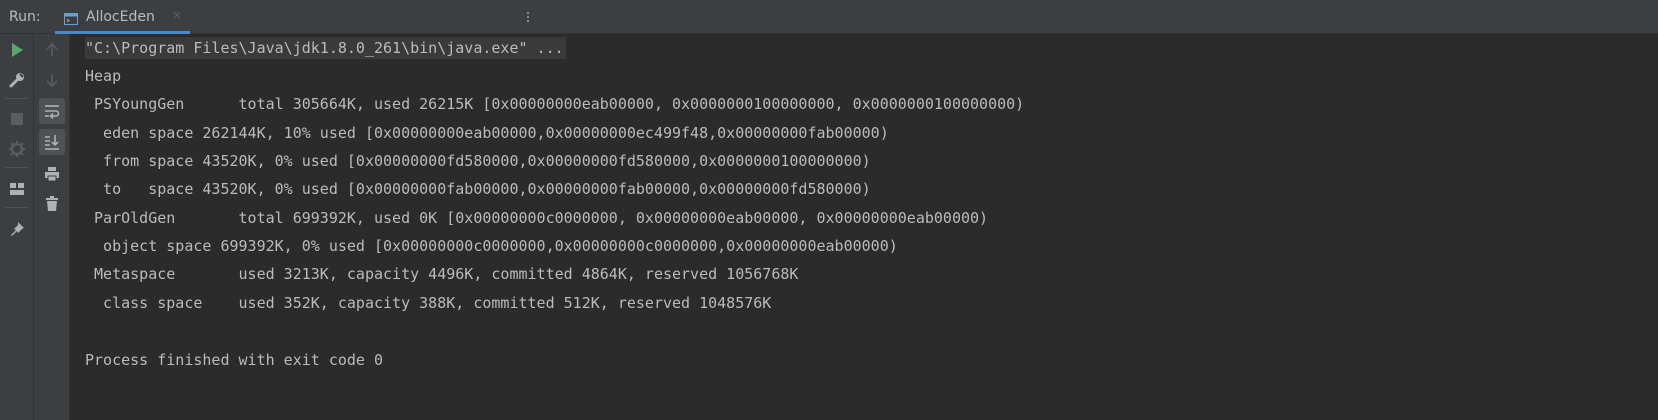 This screenshot has height=420, width=1658. What do you see at coordinates (52, 111) in the screenshot?
I see `soft-wrap-icon` at bounding box center [52, 111].